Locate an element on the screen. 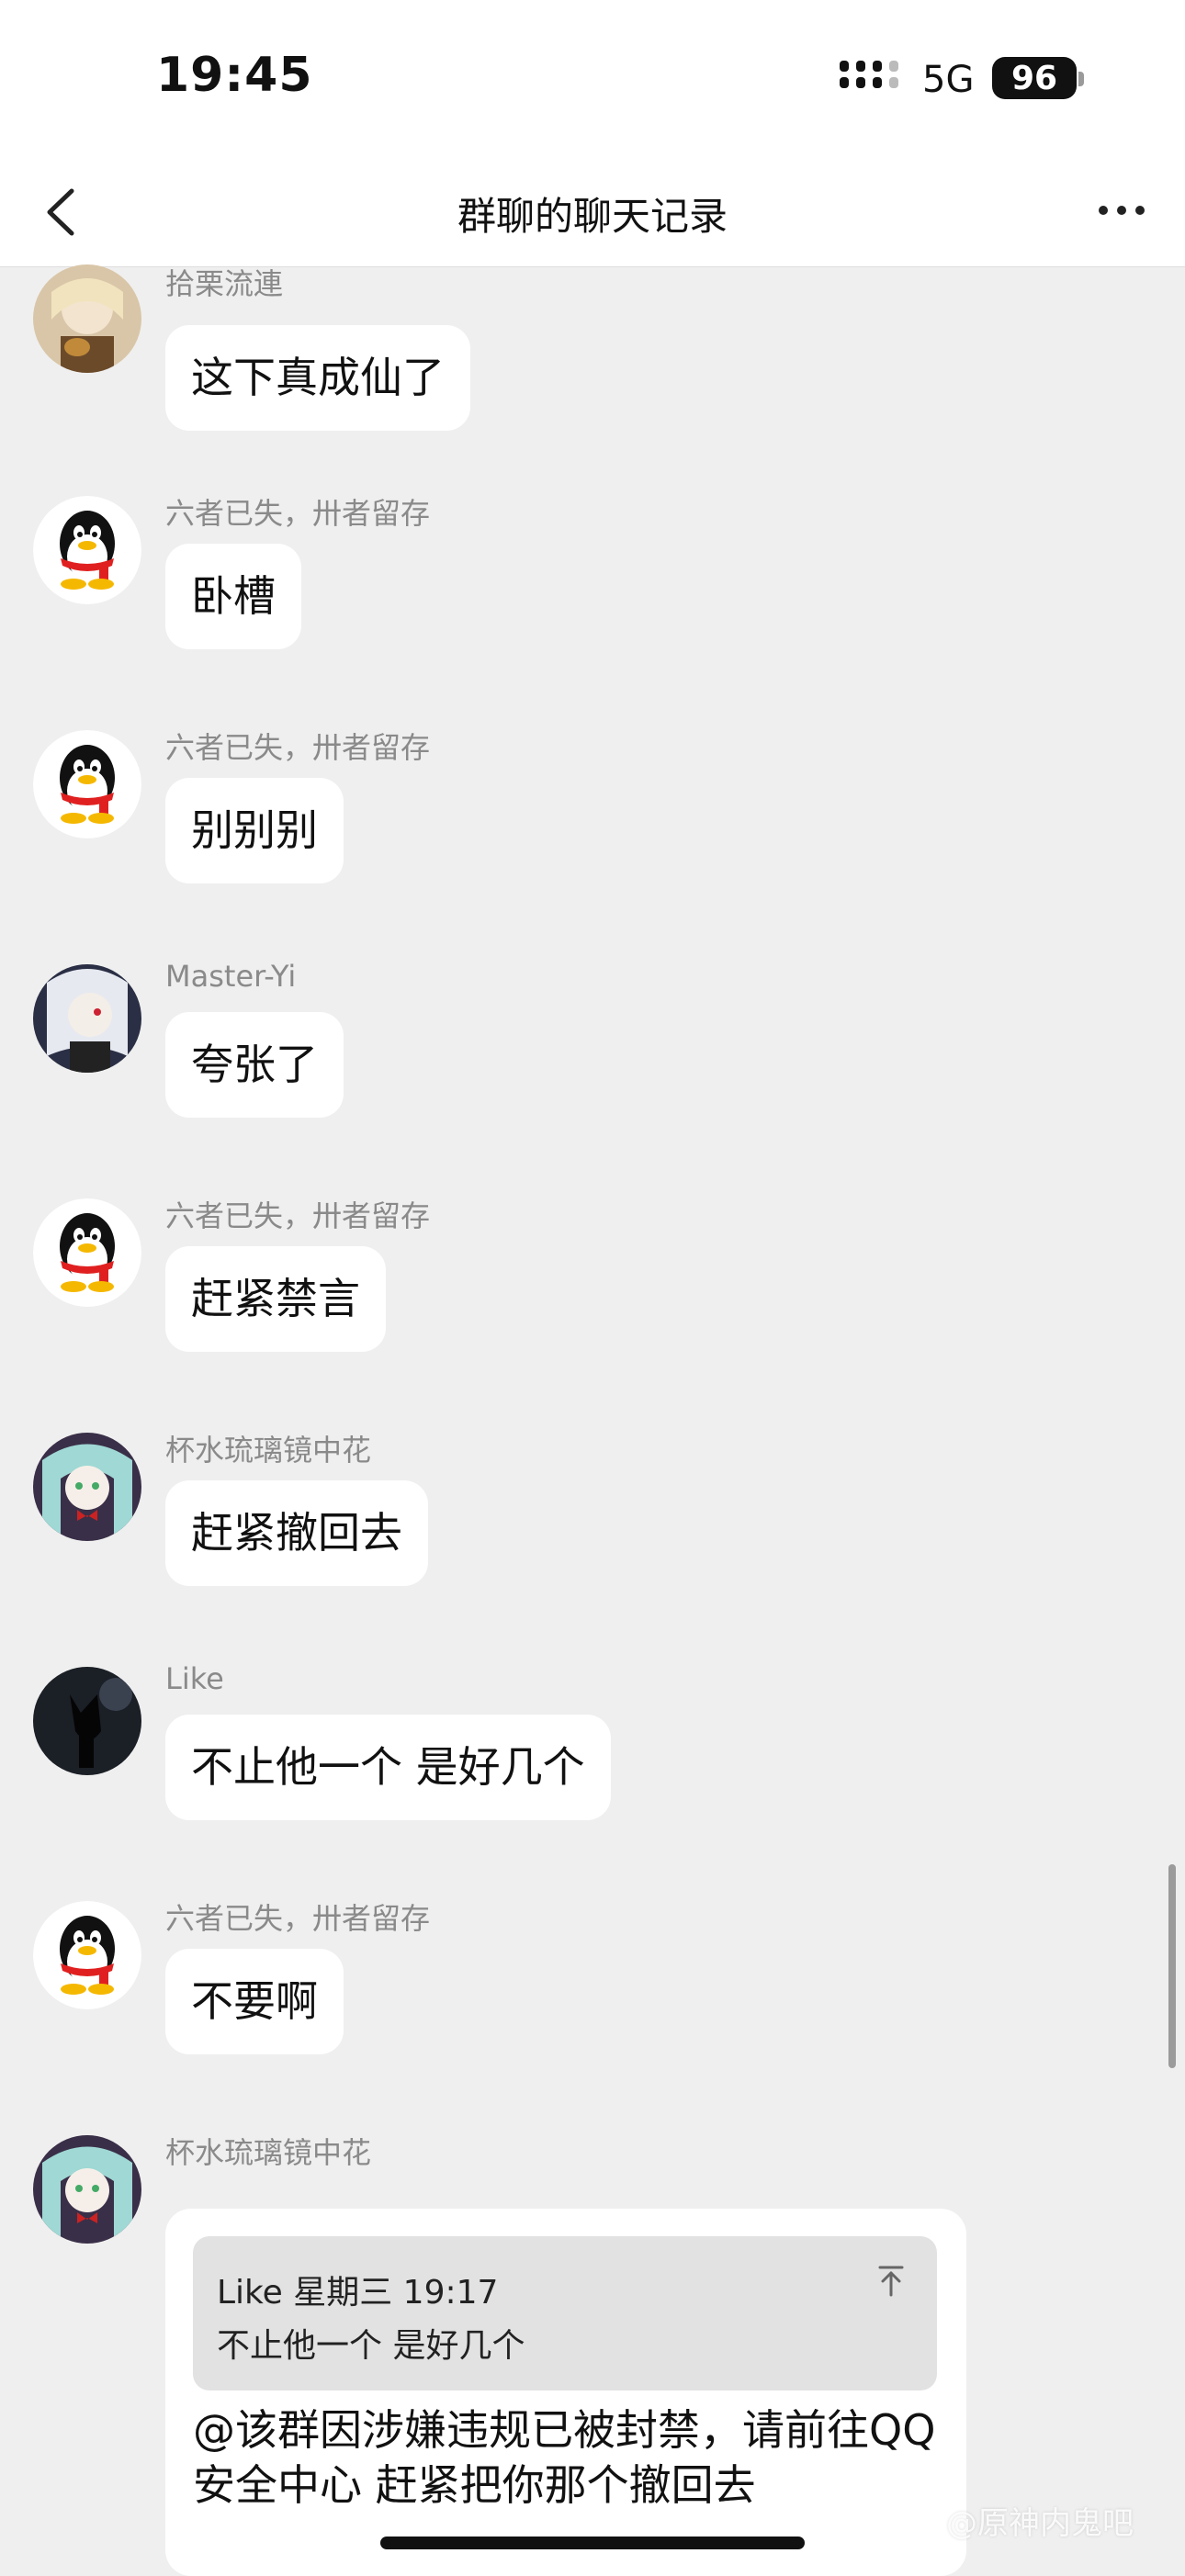 Image resolution: width=1185 pixels, height=2576 pixels. status-time: 19:45 is located at coordinates (234, 75).